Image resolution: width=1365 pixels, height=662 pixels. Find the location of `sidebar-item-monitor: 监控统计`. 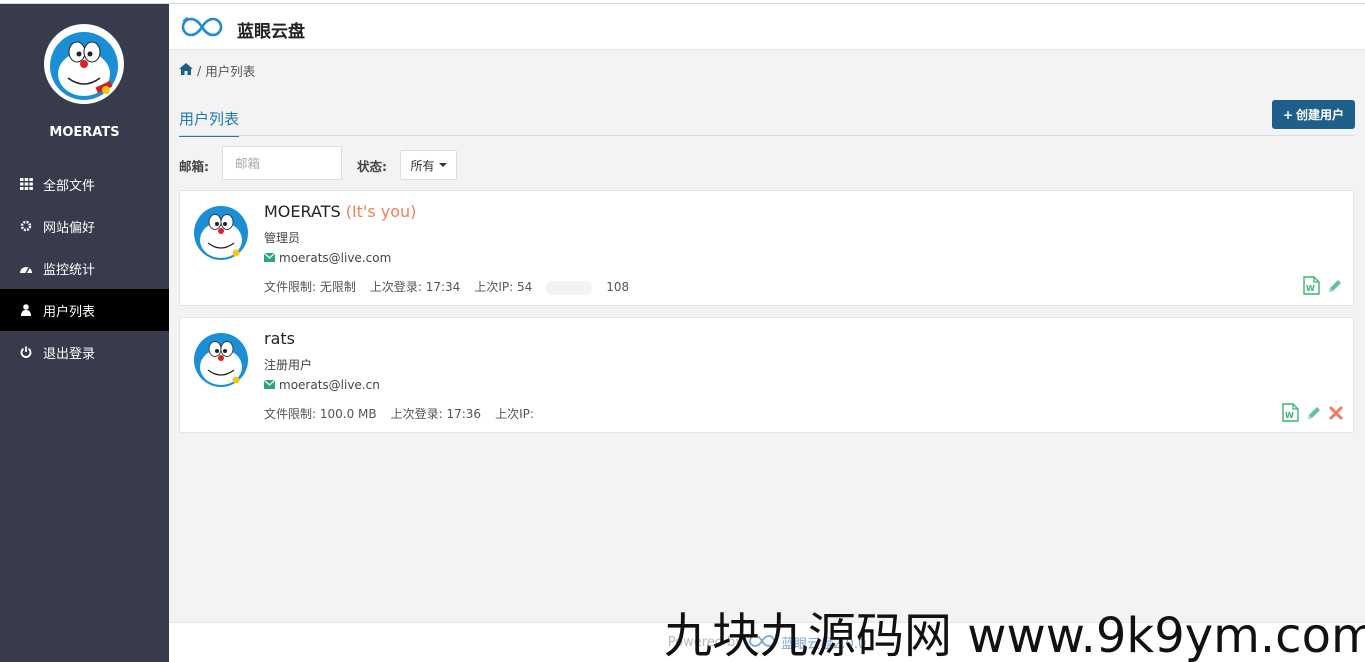

sidebar-item-monitor: 监控统计 is located at coordinates (84, 268).